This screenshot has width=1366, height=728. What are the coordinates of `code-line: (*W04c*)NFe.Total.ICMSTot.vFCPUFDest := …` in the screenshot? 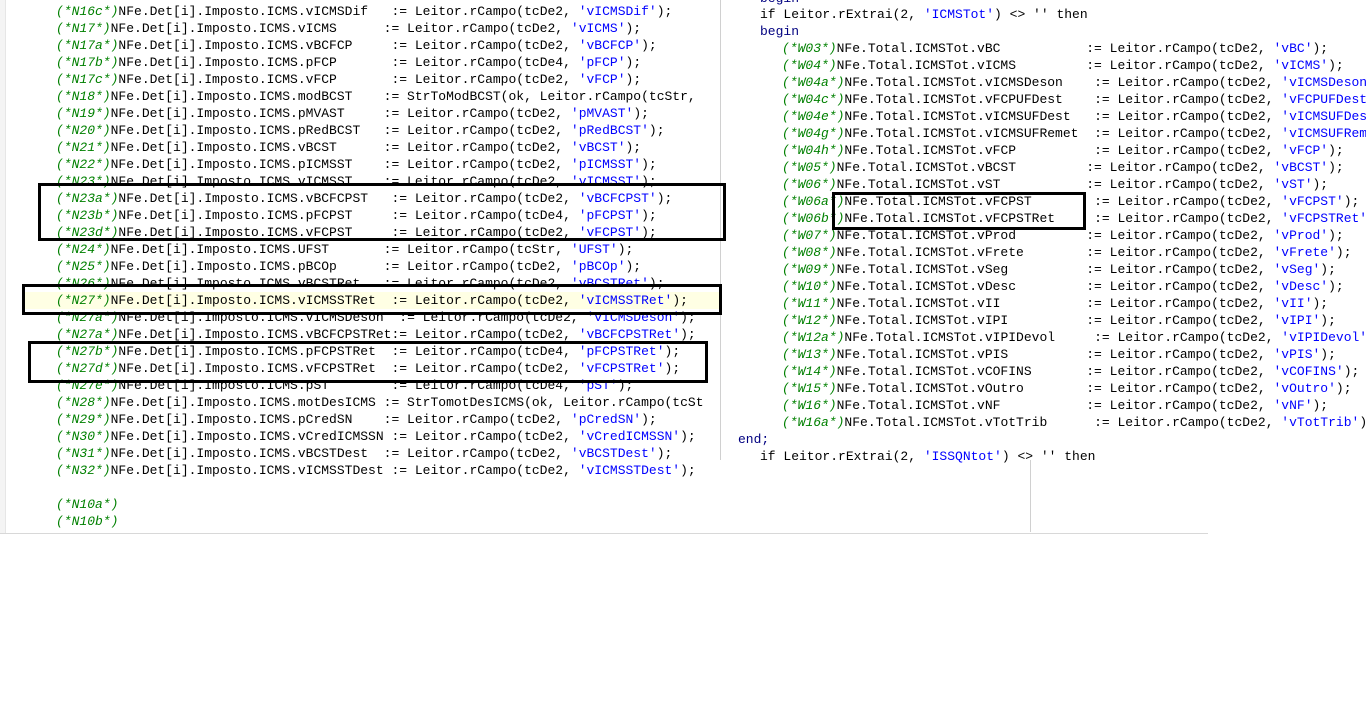 It's located at (1074, 99).